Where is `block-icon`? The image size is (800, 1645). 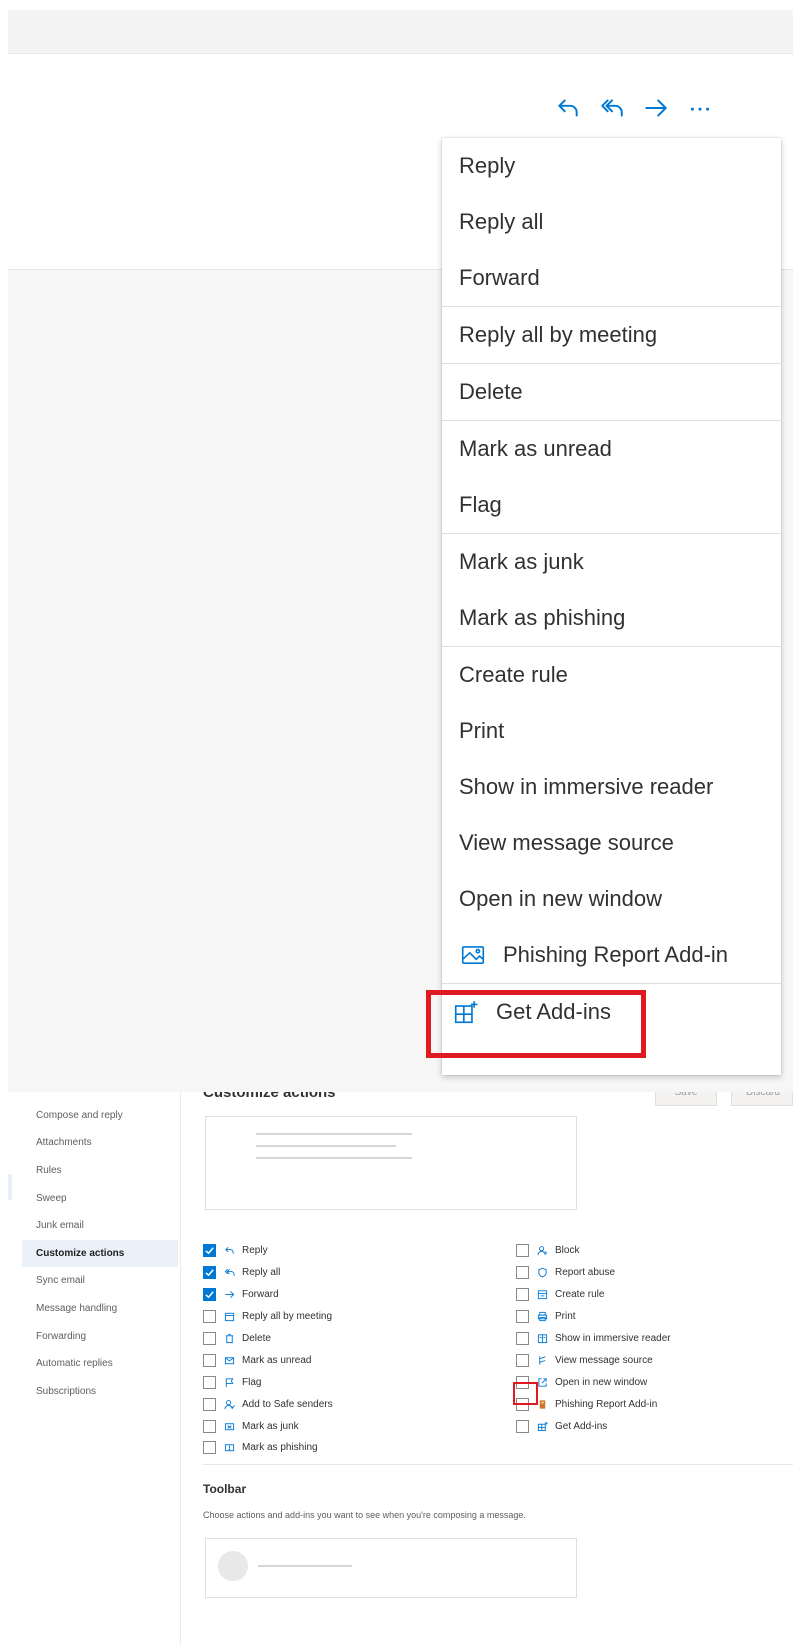 block-icon is located at coordinates (542, 1251).